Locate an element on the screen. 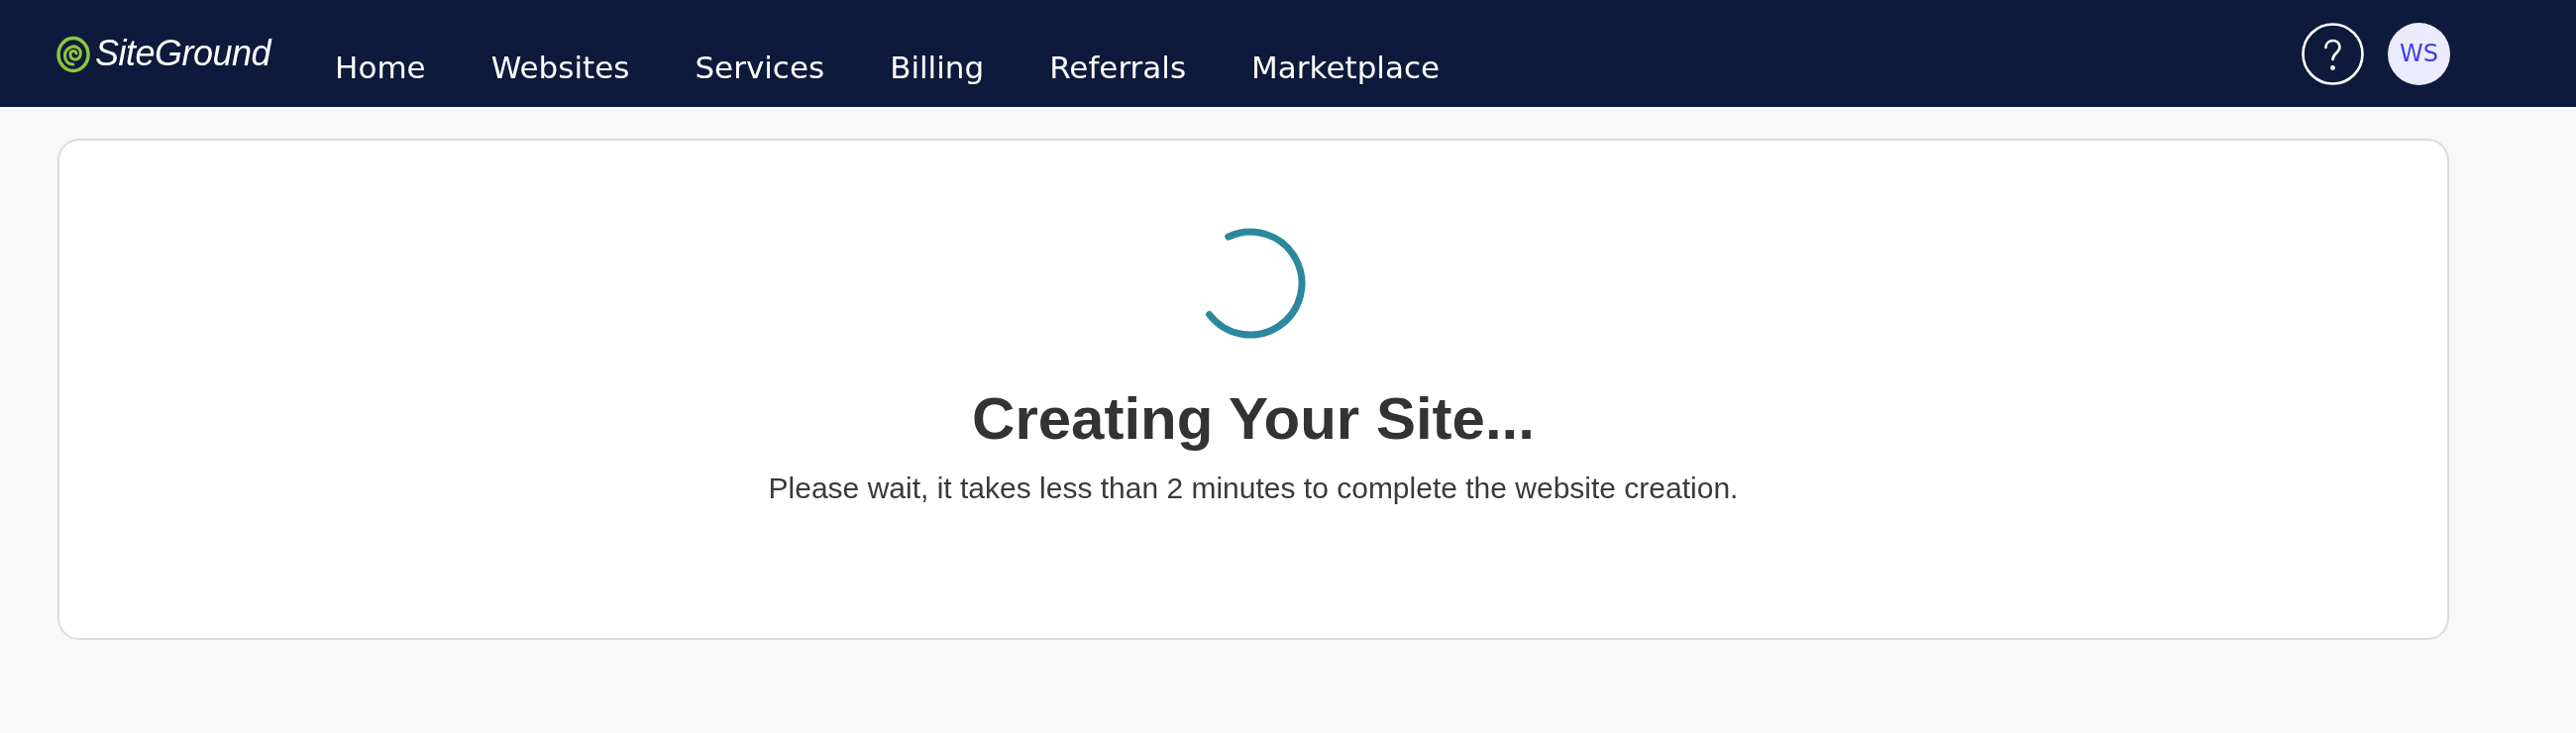  logo-wordmark: SiteGround is located at coordinates (183, 53).